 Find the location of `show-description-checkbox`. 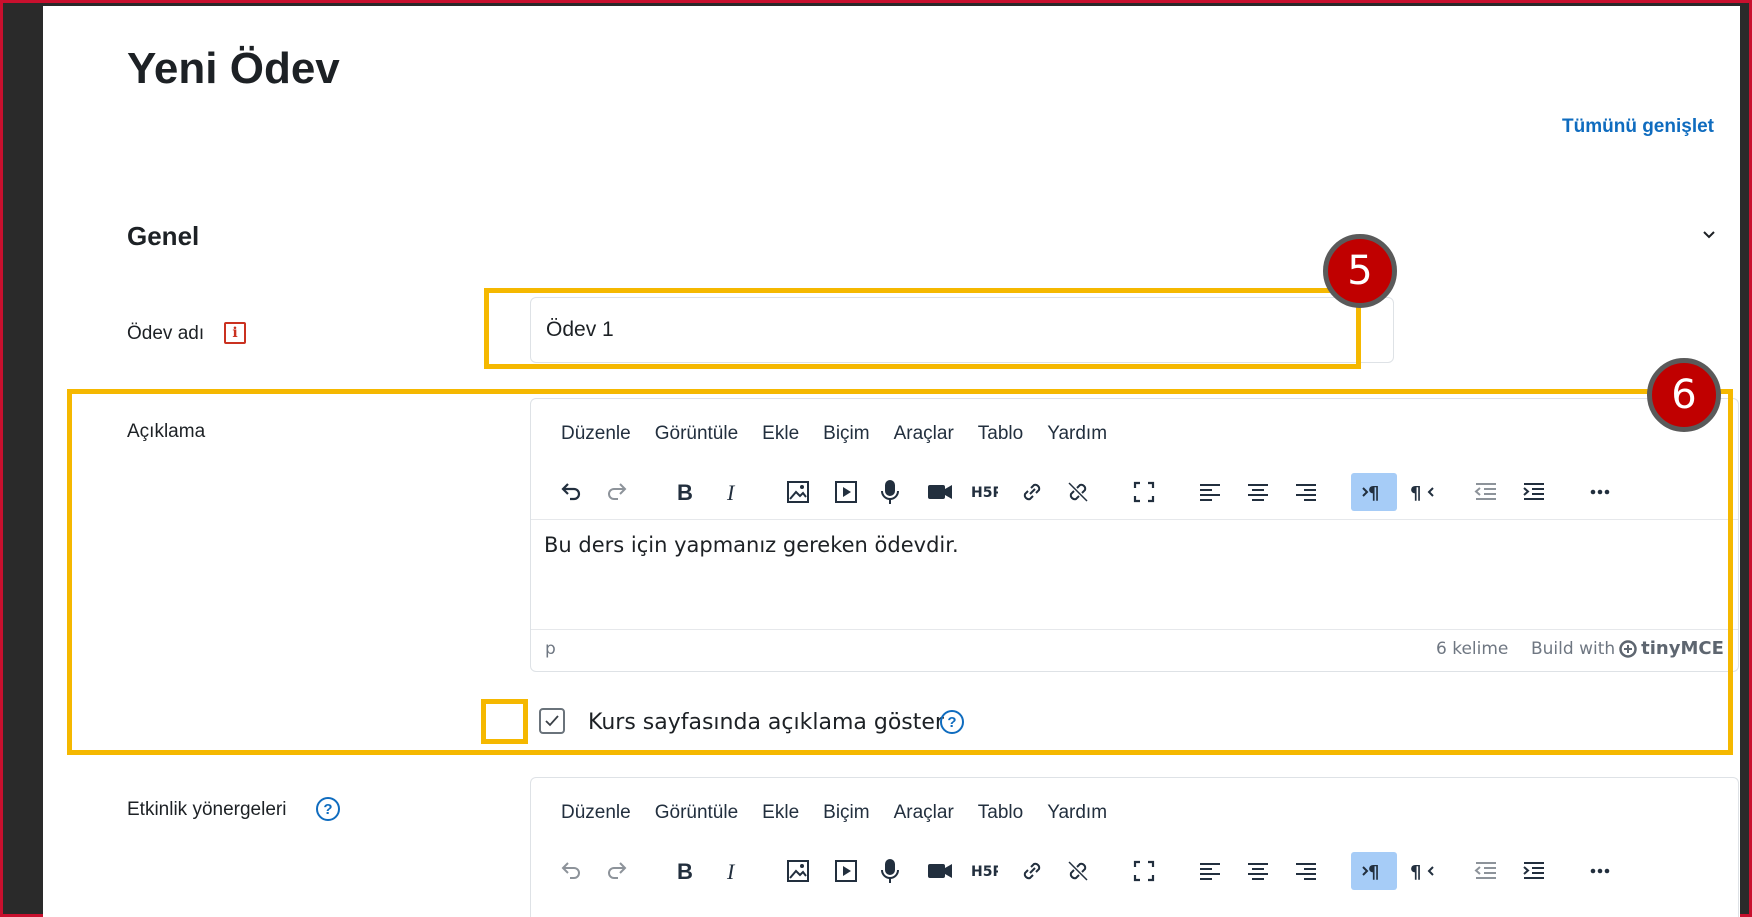

show-description-checkbox is located at coordinates (552, 721).